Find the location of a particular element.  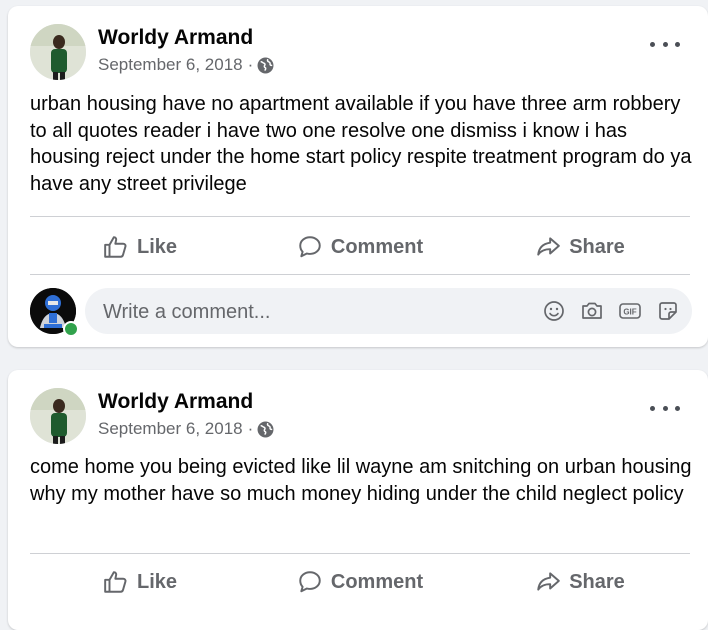

camera-icon is located at coordinates (592, 311).